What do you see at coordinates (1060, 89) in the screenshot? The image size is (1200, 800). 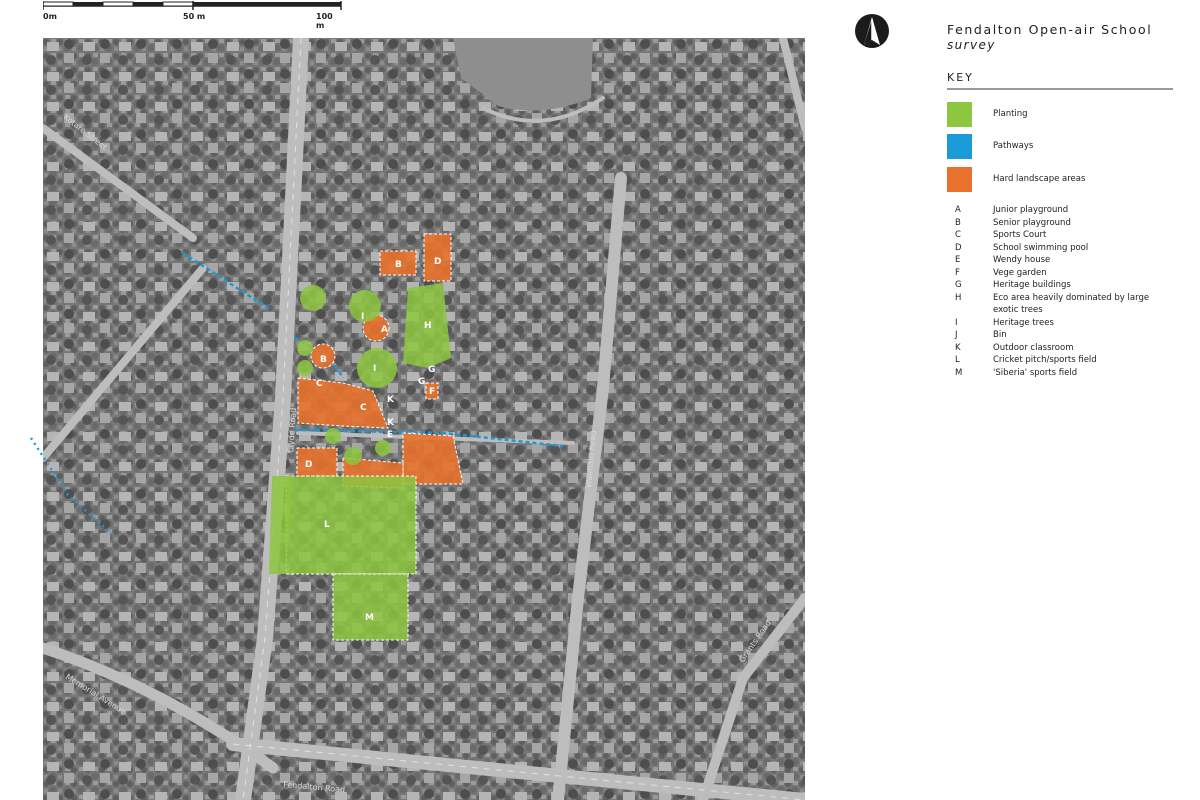 I see `legend-divider` at bounding box center [1060, 89].